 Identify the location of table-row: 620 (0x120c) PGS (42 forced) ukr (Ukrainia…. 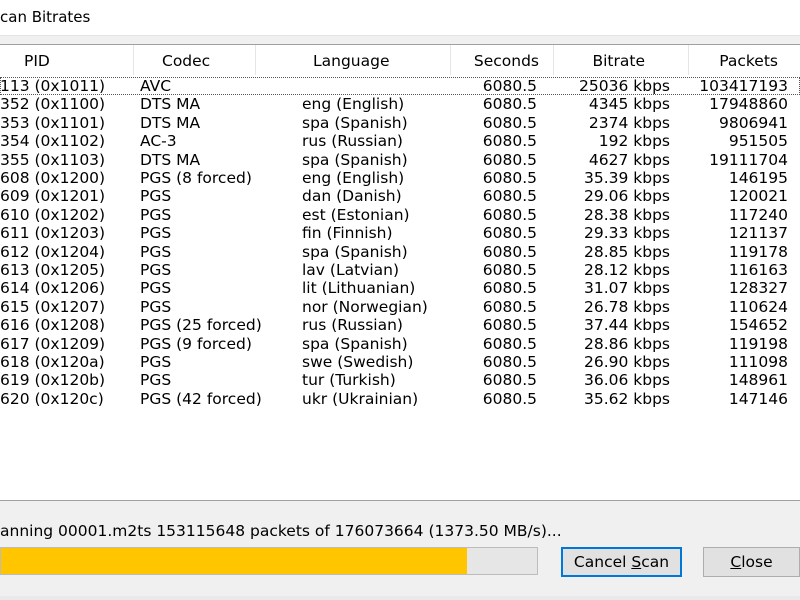
(400, 399).